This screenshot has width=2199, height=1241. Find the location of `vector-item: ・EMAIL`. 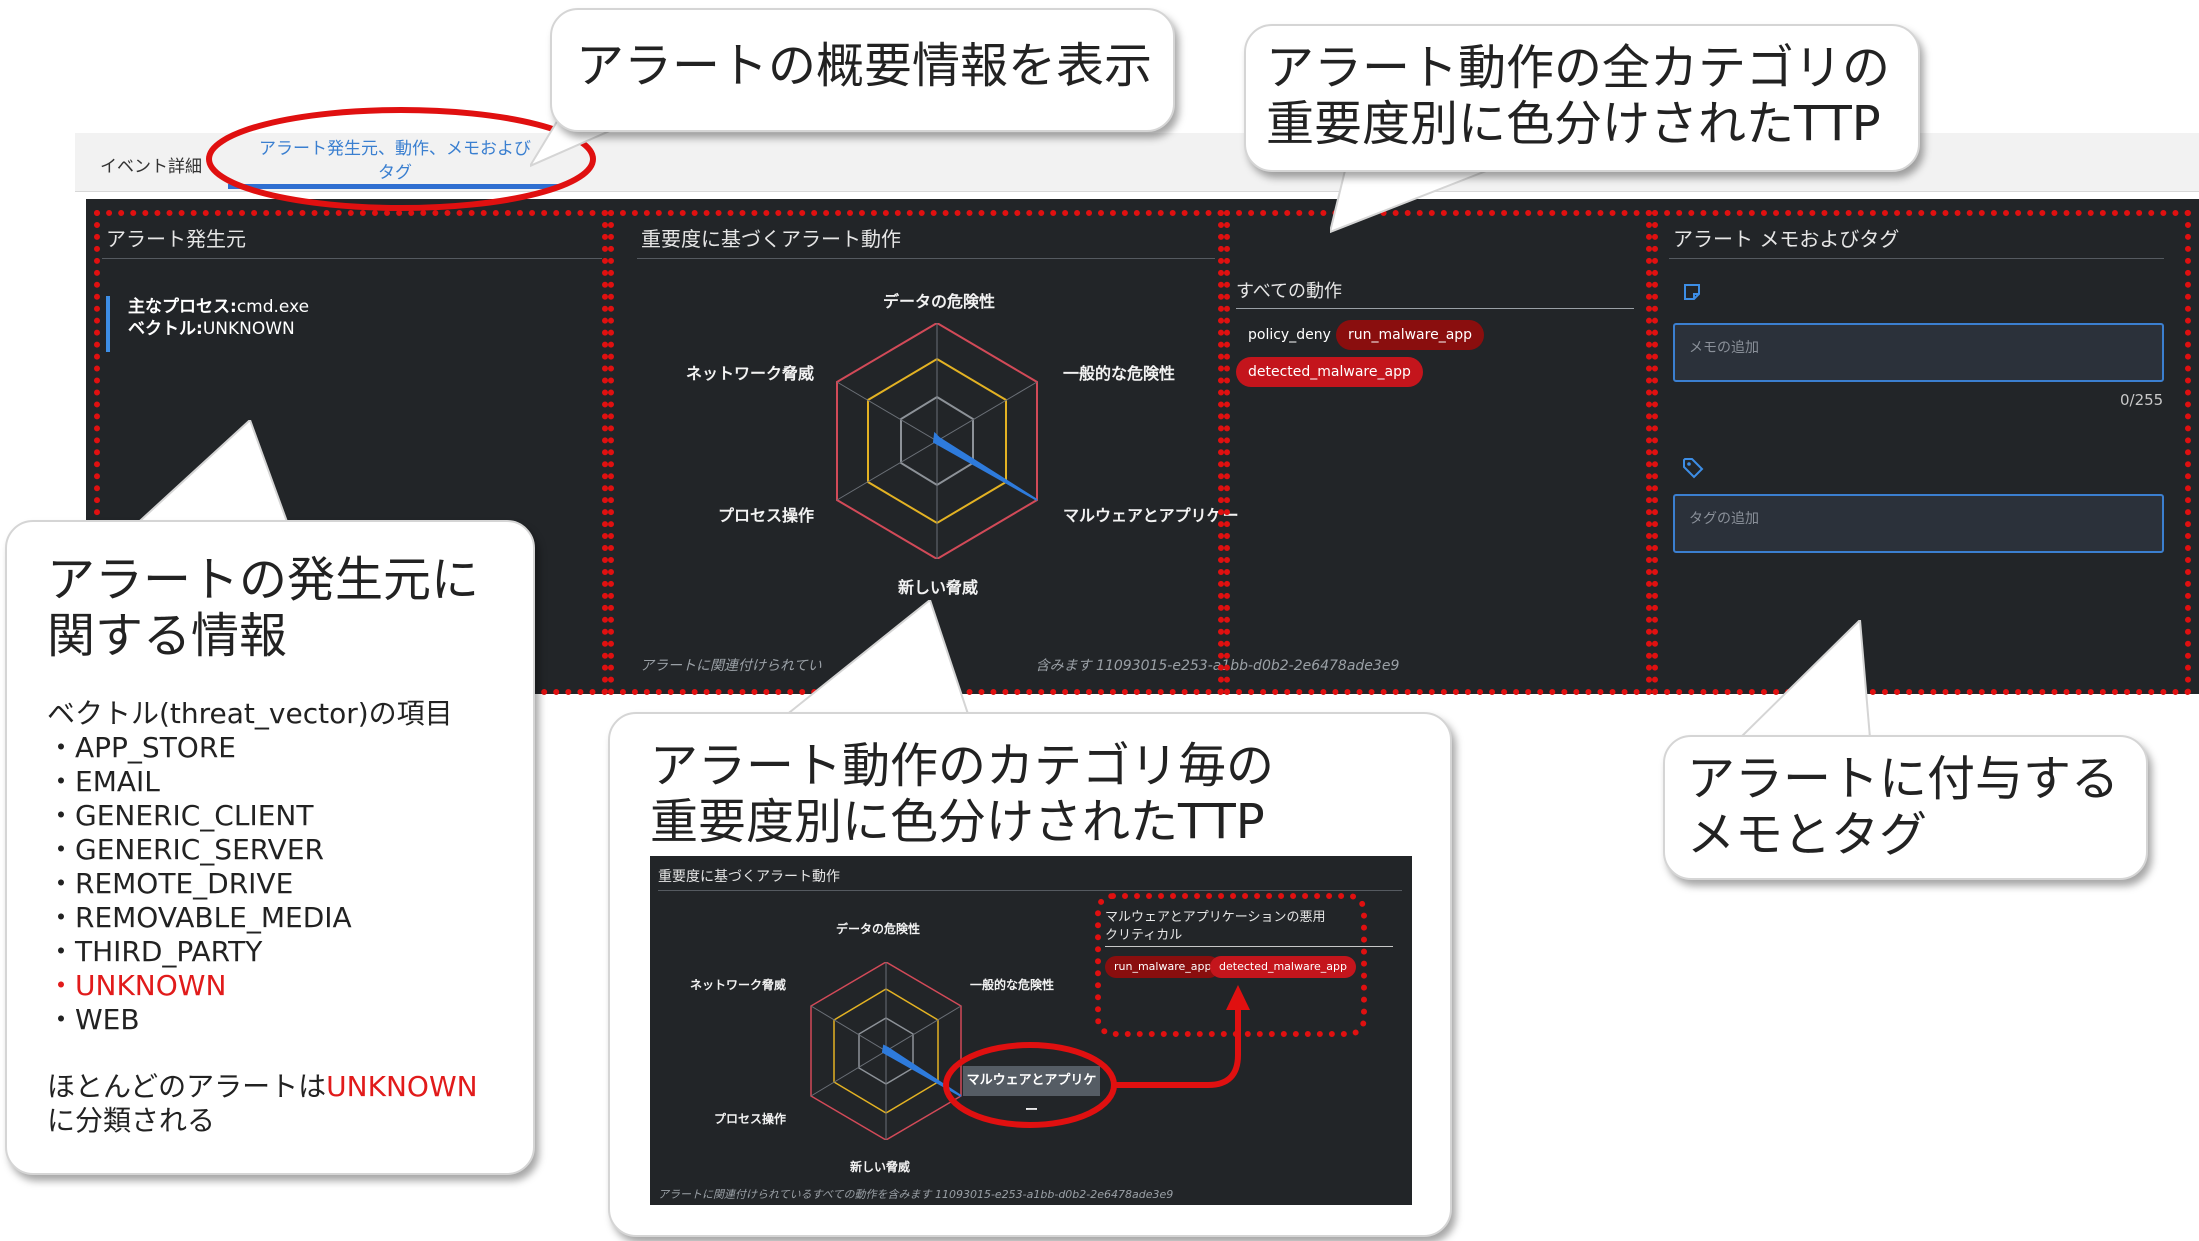

vector-item: ・EMAIL is located at coordinates (103, 781).